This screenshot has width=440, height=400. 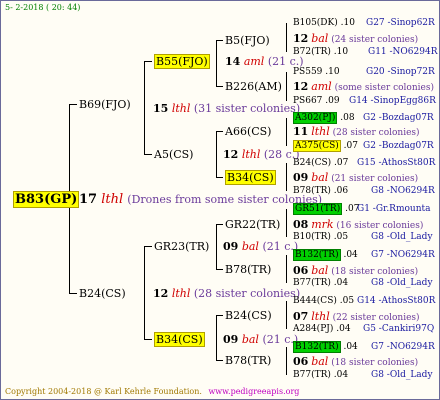 I want to click on year: 06, so click(x=301, y=270).